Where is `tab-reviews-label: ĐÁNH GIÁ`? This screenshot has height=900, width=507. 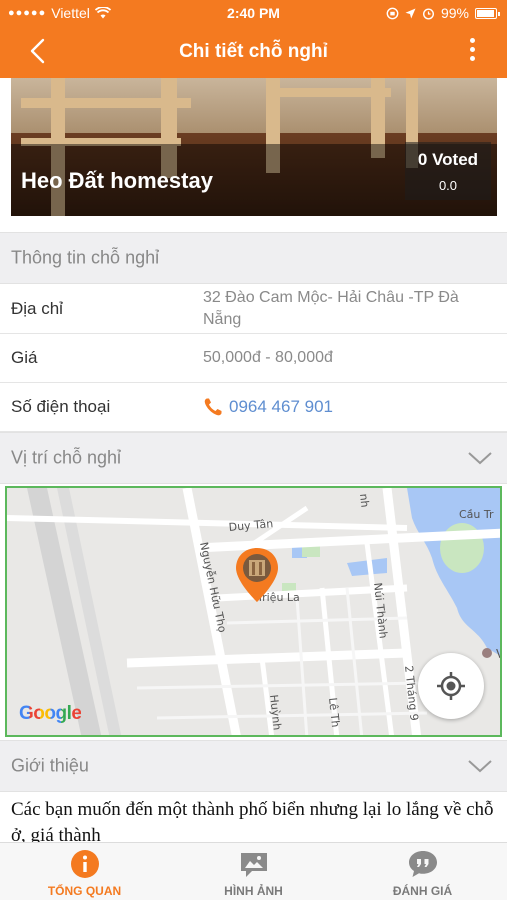 tab-reviews-label: ĐÁNH GIÁ is located at coordinates (422, 891).